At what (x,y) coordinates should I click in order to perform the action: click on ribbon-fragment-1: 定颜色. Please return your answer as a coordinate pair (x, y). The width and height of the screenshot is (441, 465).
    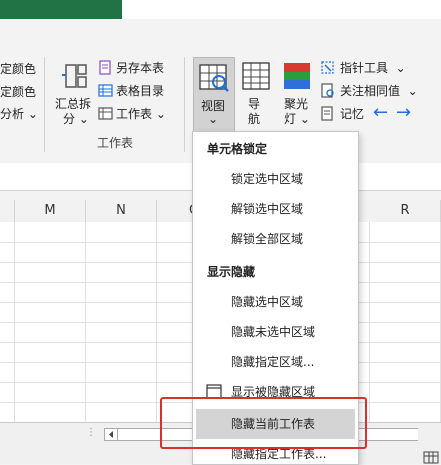
    Looking at the image, I should click on (18, 68).